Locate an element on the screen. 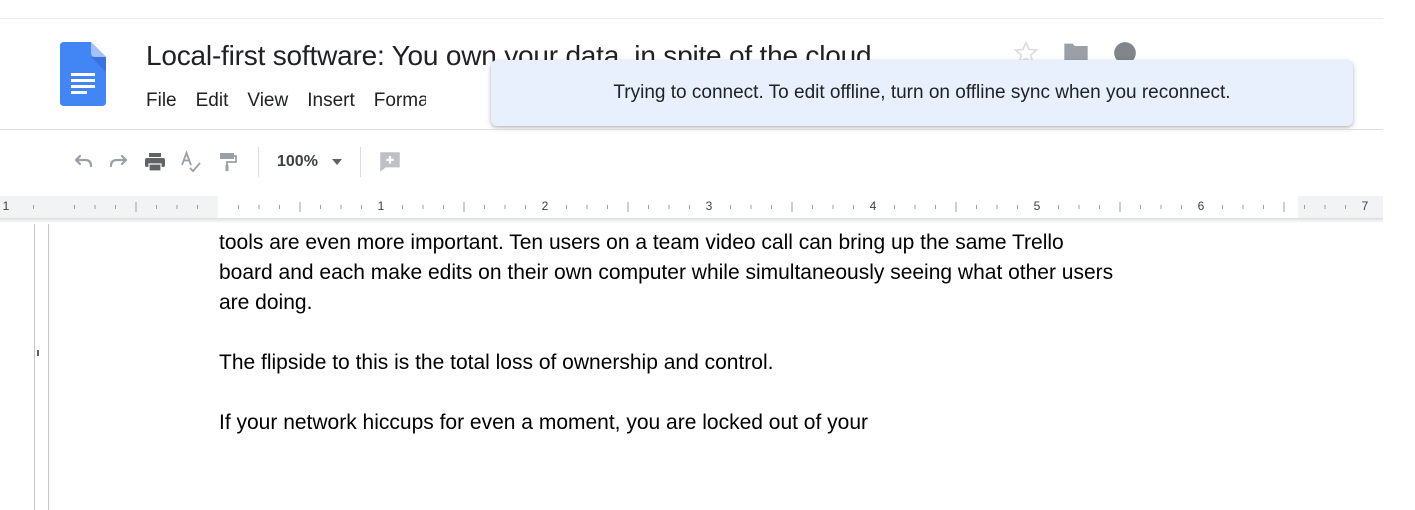  header-divider is located at coordinates (691, 129).